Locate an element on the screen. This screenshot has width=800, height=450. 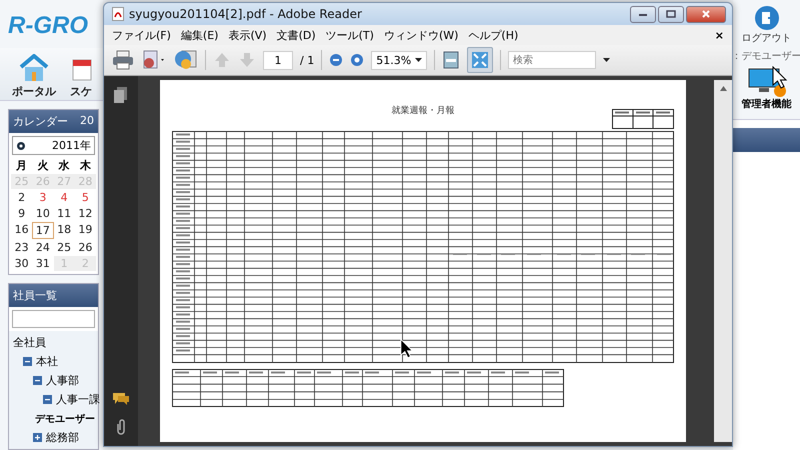
logout-button: ログアウト is located at coordinates (767, 22).